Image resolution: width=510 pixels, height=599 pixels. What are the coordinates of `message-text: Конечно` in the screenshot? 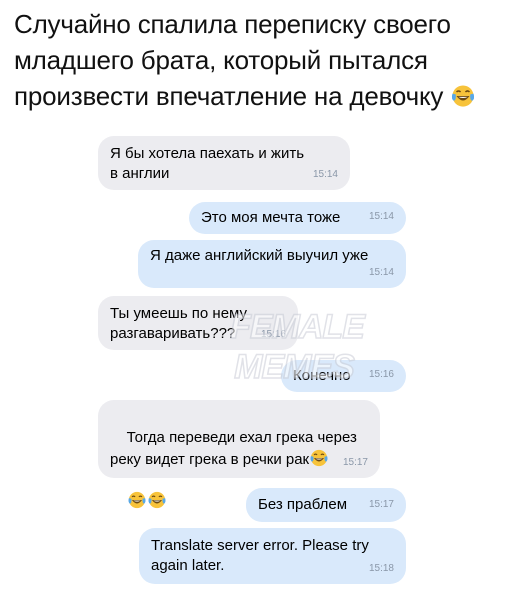 It's located at (322, 375).